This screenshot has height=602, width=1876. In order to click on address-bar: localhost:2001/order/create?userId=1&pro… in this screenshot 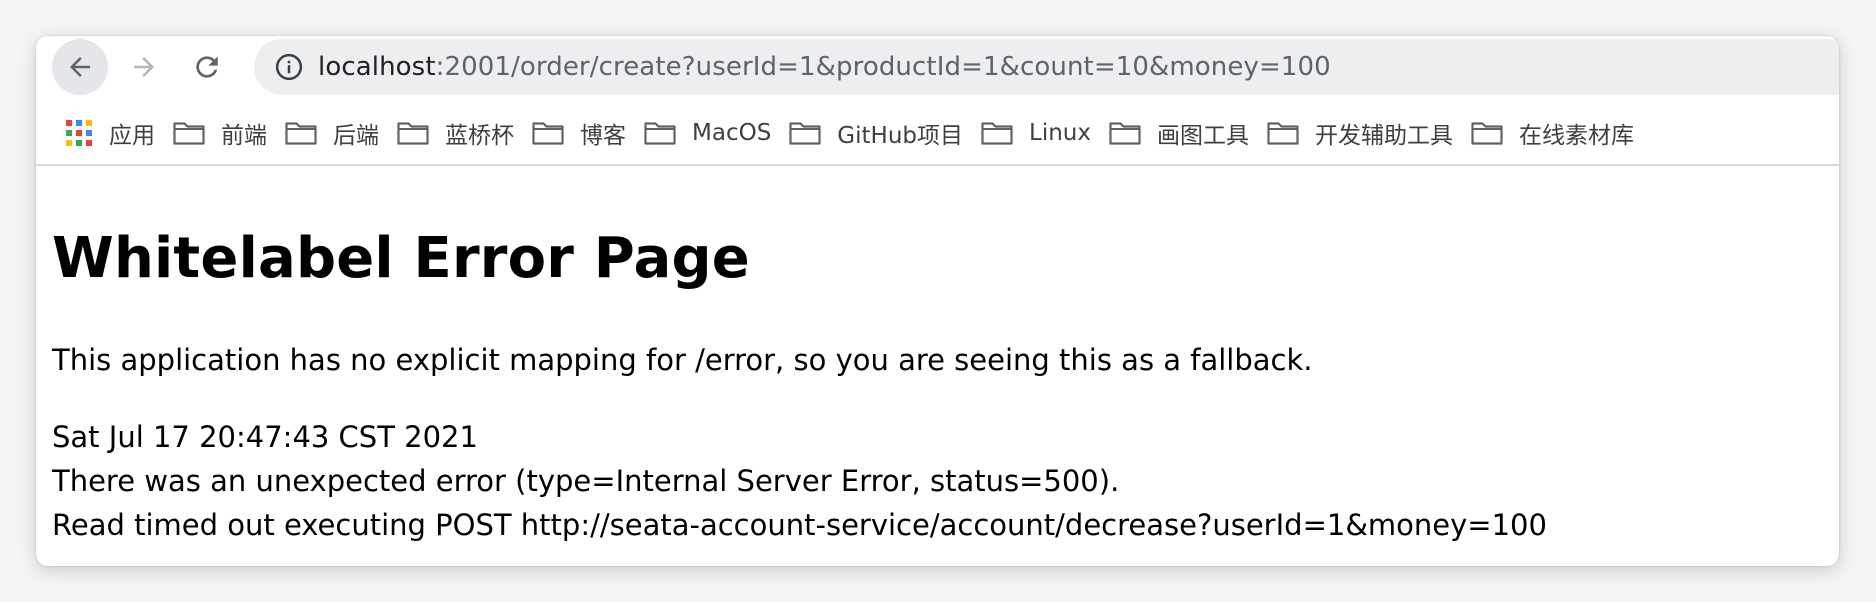, I will do `click(1046, 67)`.